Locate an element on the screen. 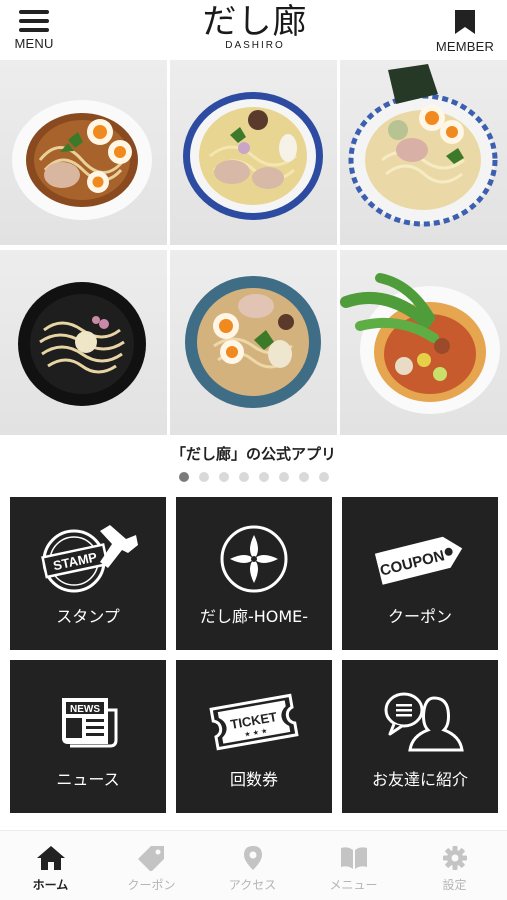  tile-coupon: COUPON クーポン is located at coordinates (420, 573).